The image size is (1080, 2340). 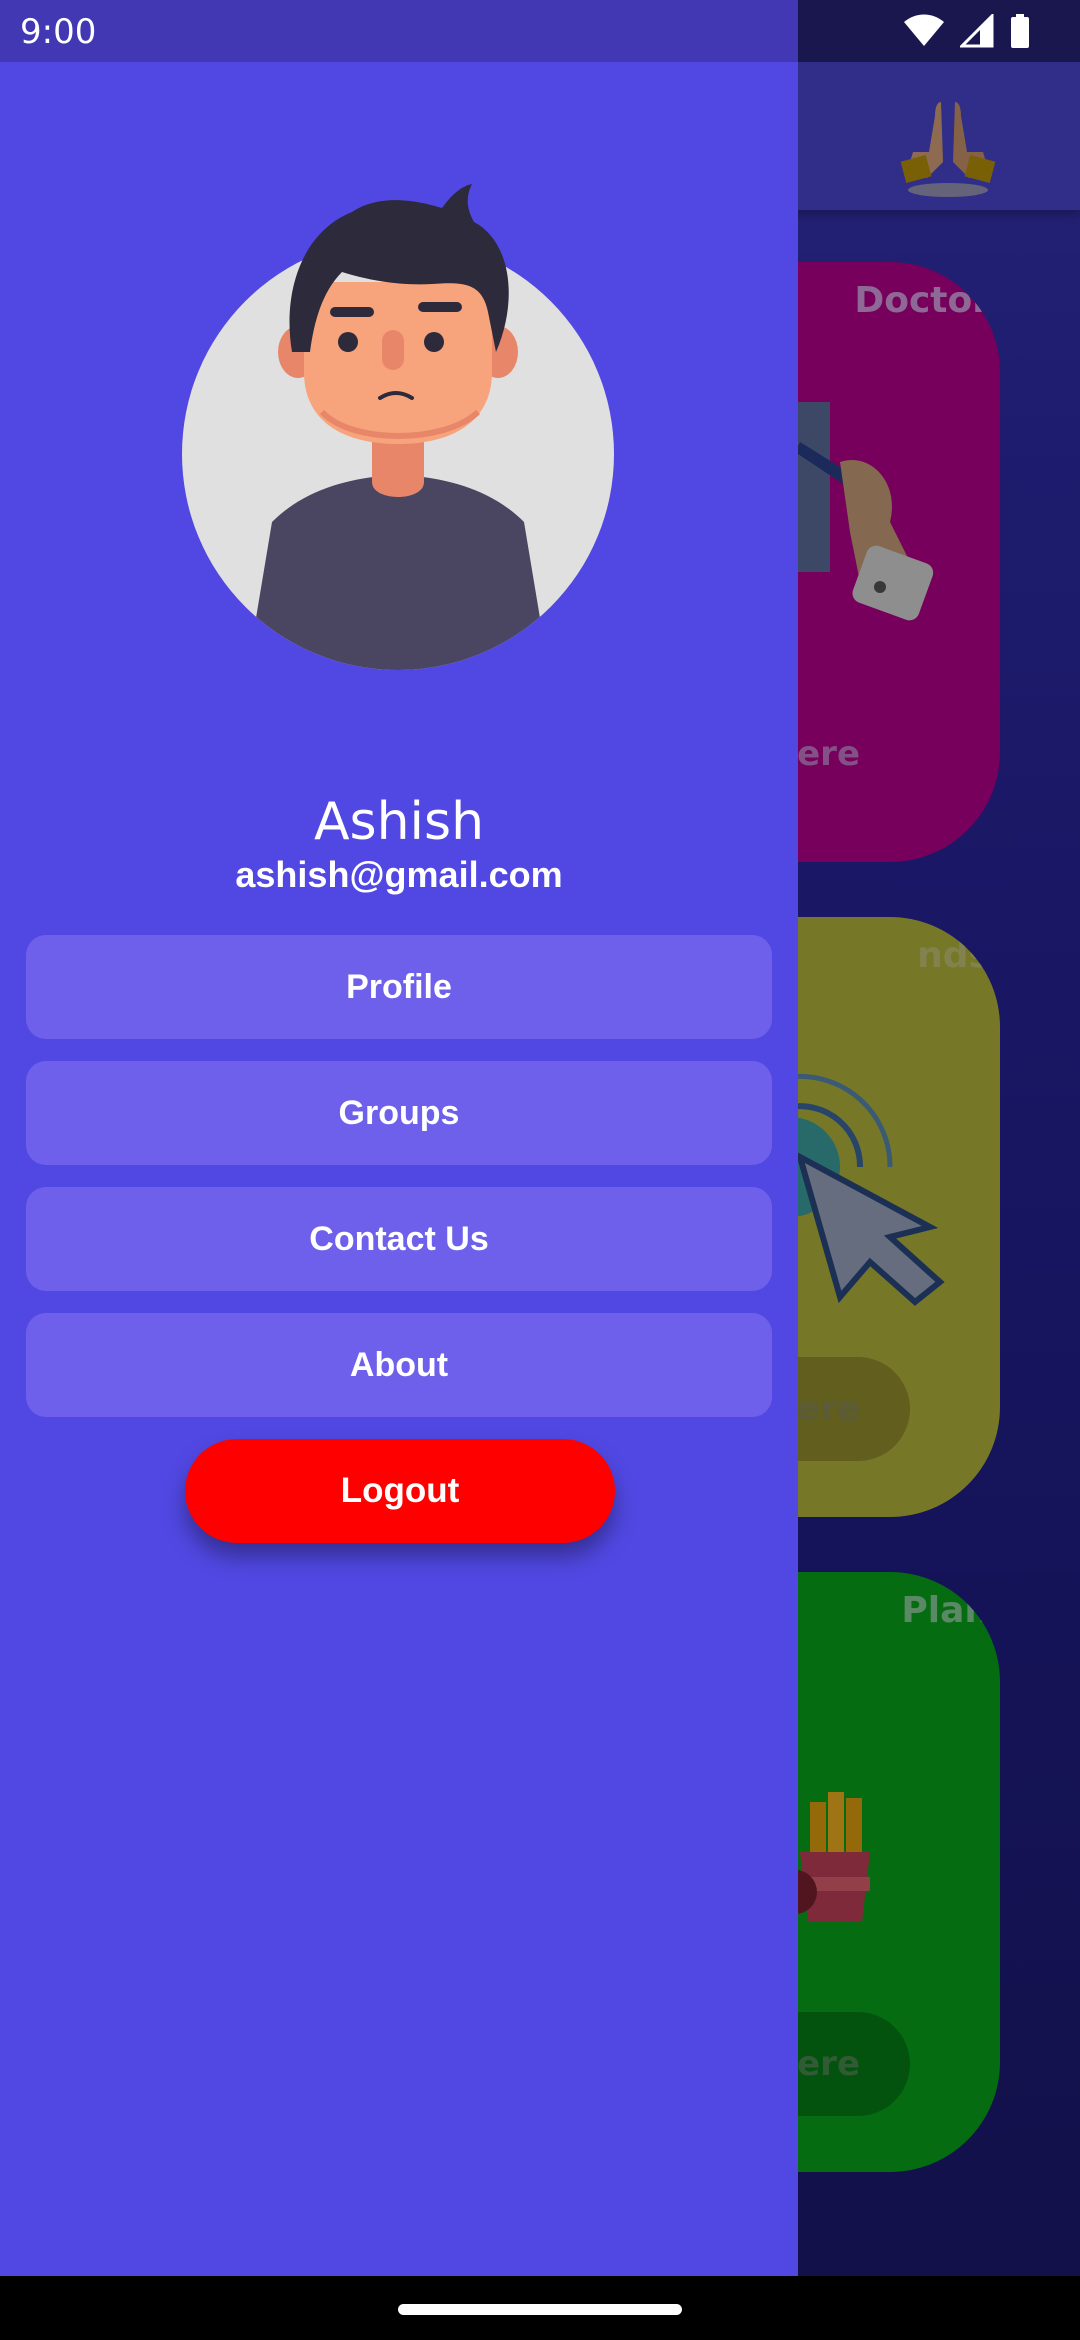 What do you see at coordinates (399, 874) in the screenshot?
I see `user-email: ashish@gmail.com` at bounding box center [399, 874].